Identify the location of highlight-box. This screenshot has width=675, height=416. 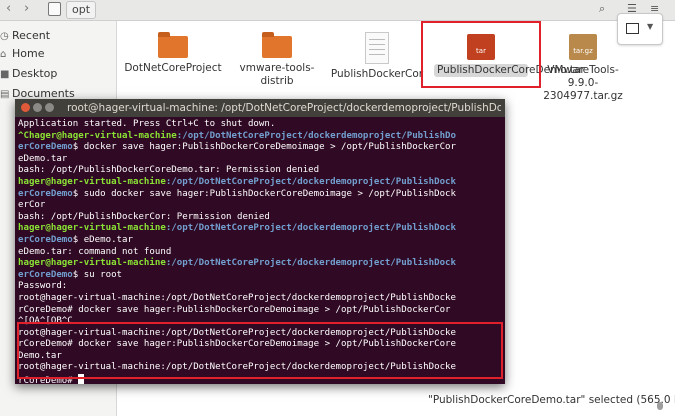
(260, 350).